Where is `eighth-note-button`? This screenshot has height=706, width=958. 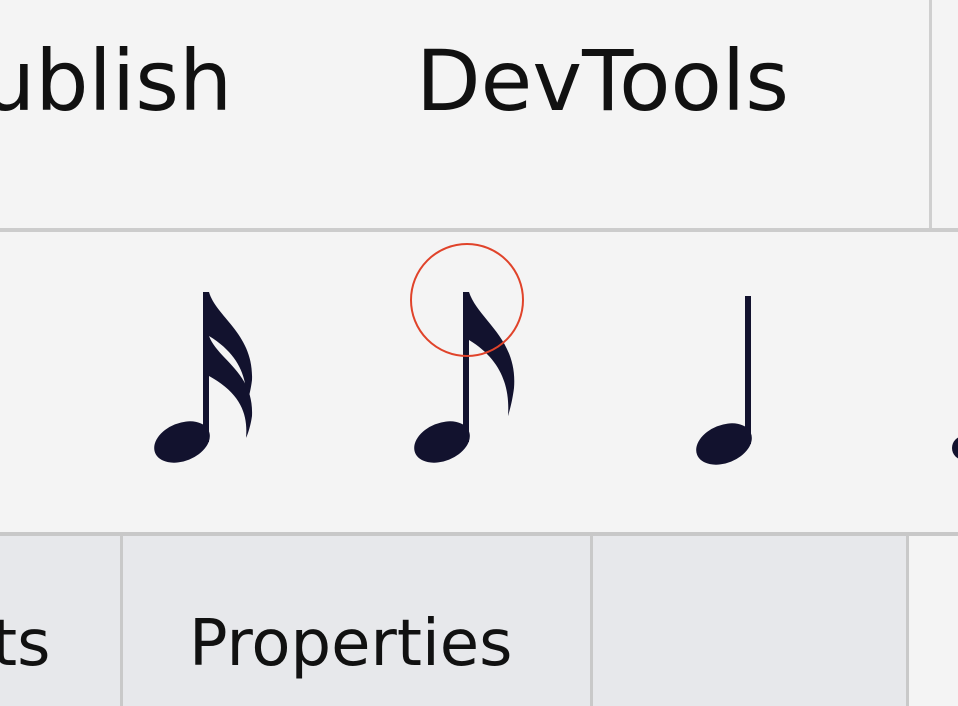 eighth-note-button is located at coordinates (466, 372).